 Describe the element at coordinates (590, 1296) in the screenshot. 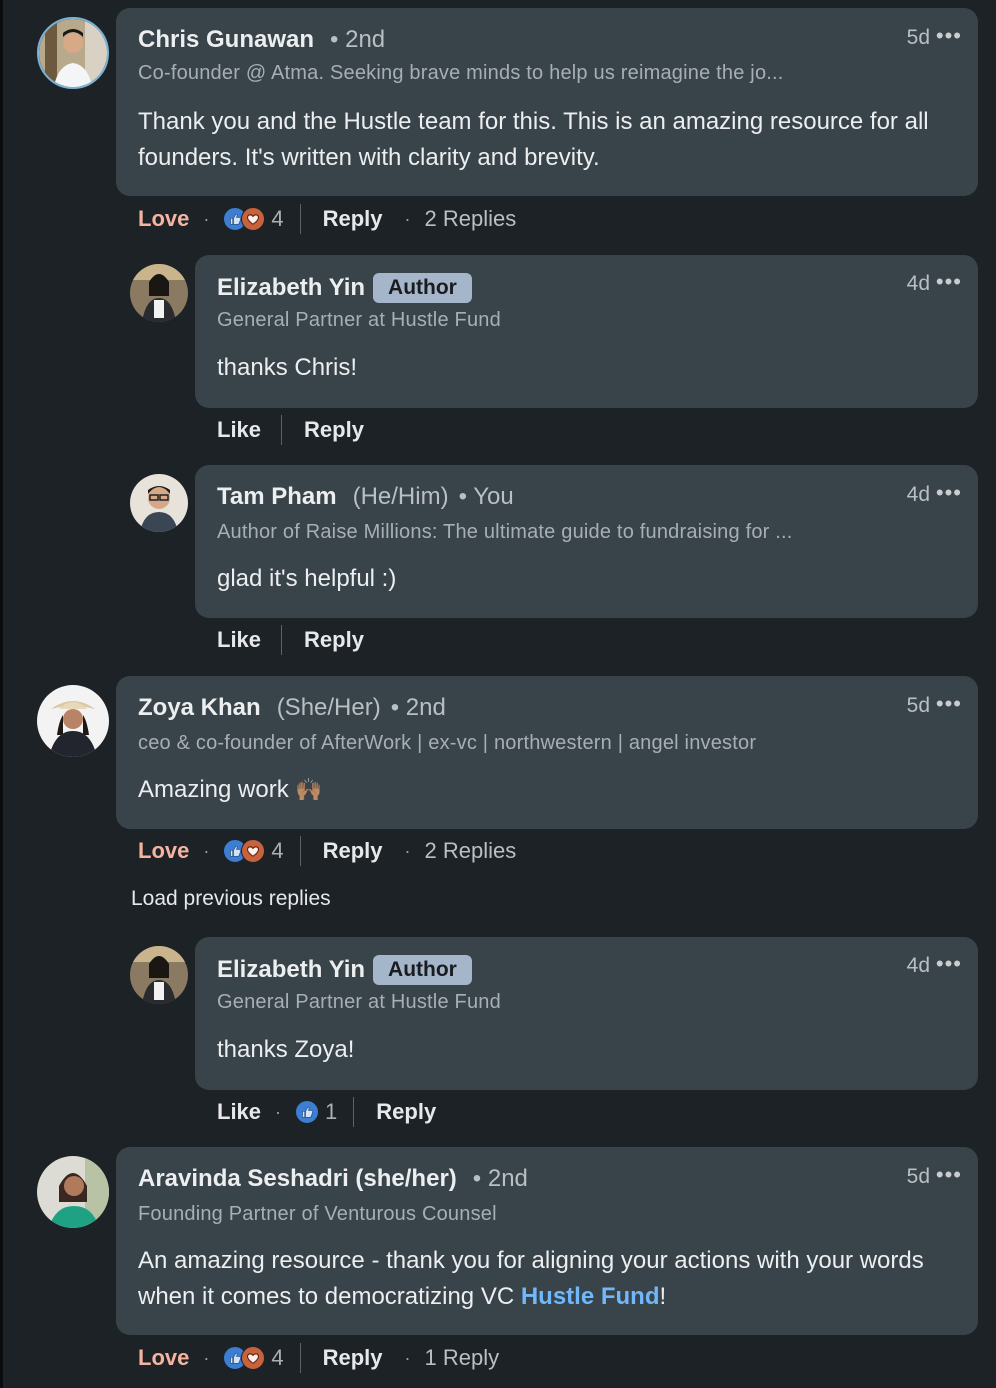

I see `mention-link: Hustle Fund` at that location.